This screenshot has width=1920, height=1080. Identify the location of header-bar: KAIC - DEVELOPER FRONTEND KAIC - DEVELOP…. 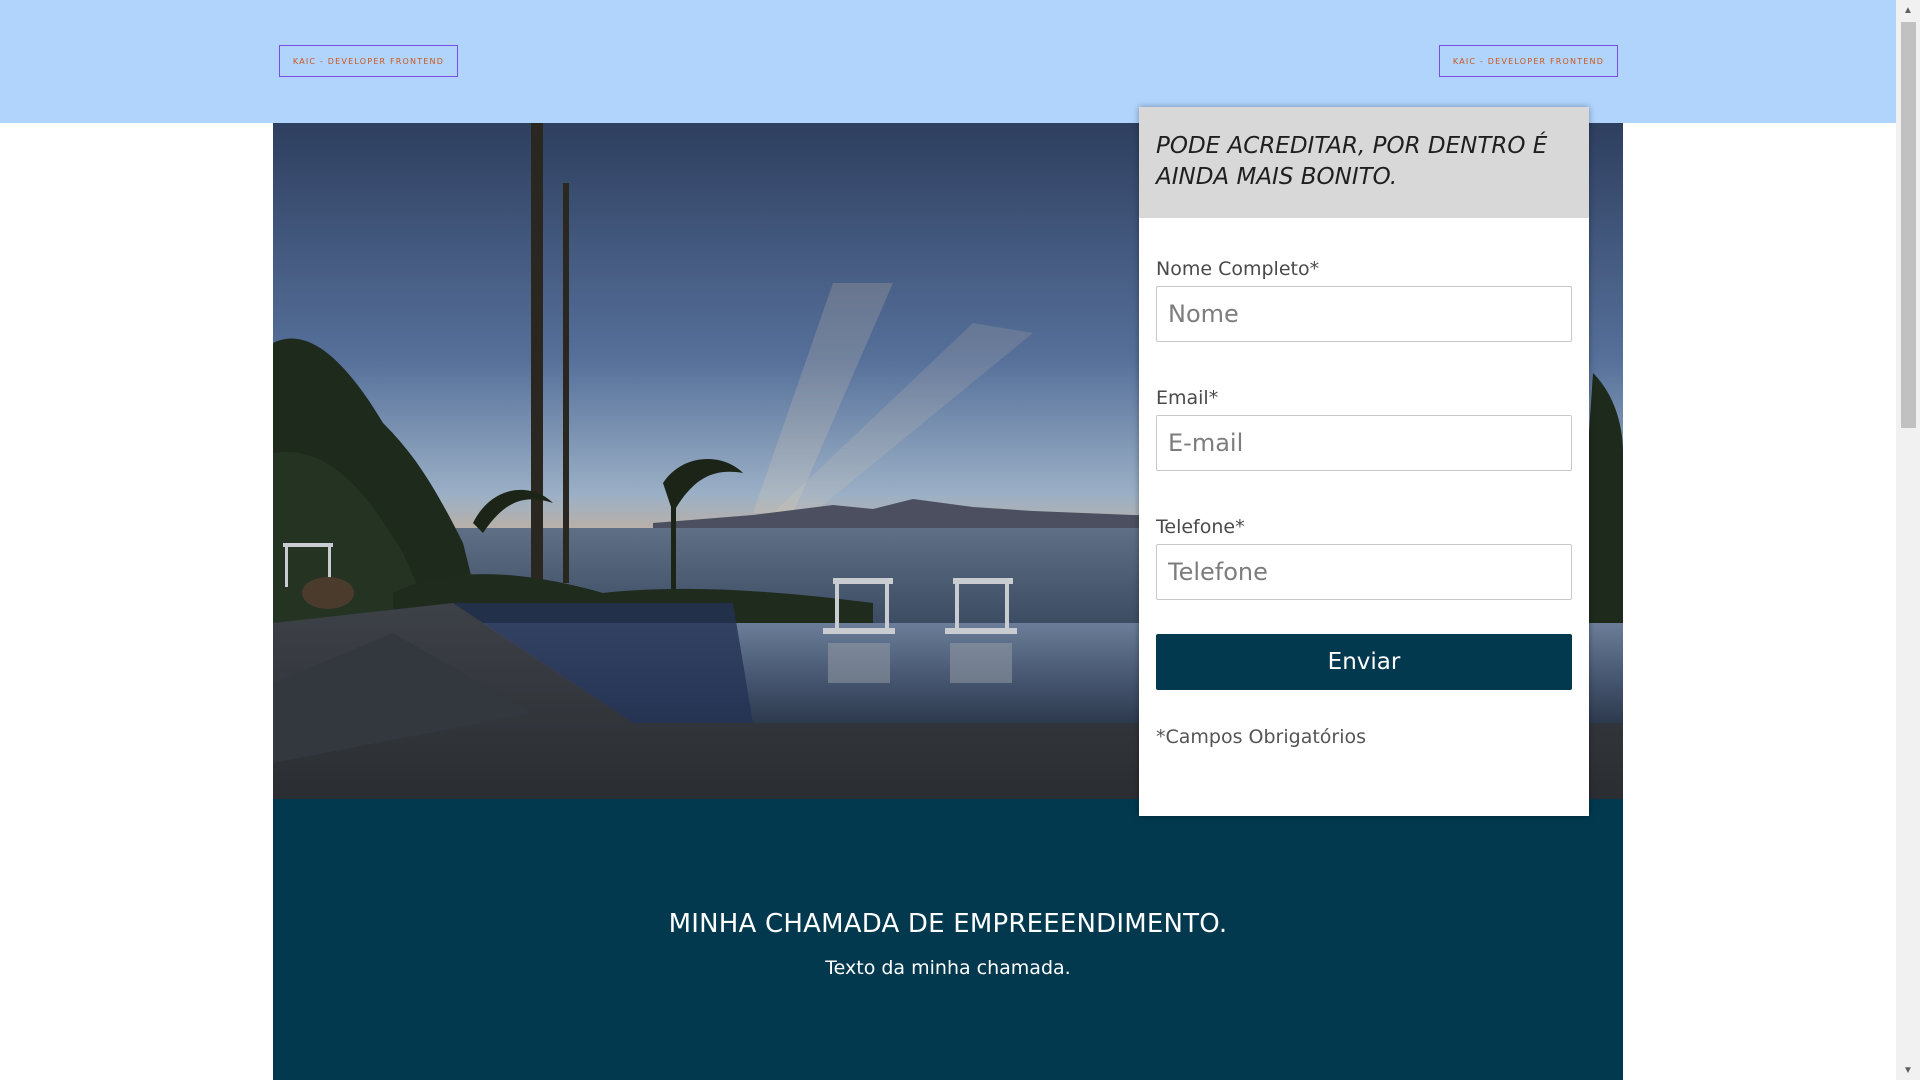
(948, 61).